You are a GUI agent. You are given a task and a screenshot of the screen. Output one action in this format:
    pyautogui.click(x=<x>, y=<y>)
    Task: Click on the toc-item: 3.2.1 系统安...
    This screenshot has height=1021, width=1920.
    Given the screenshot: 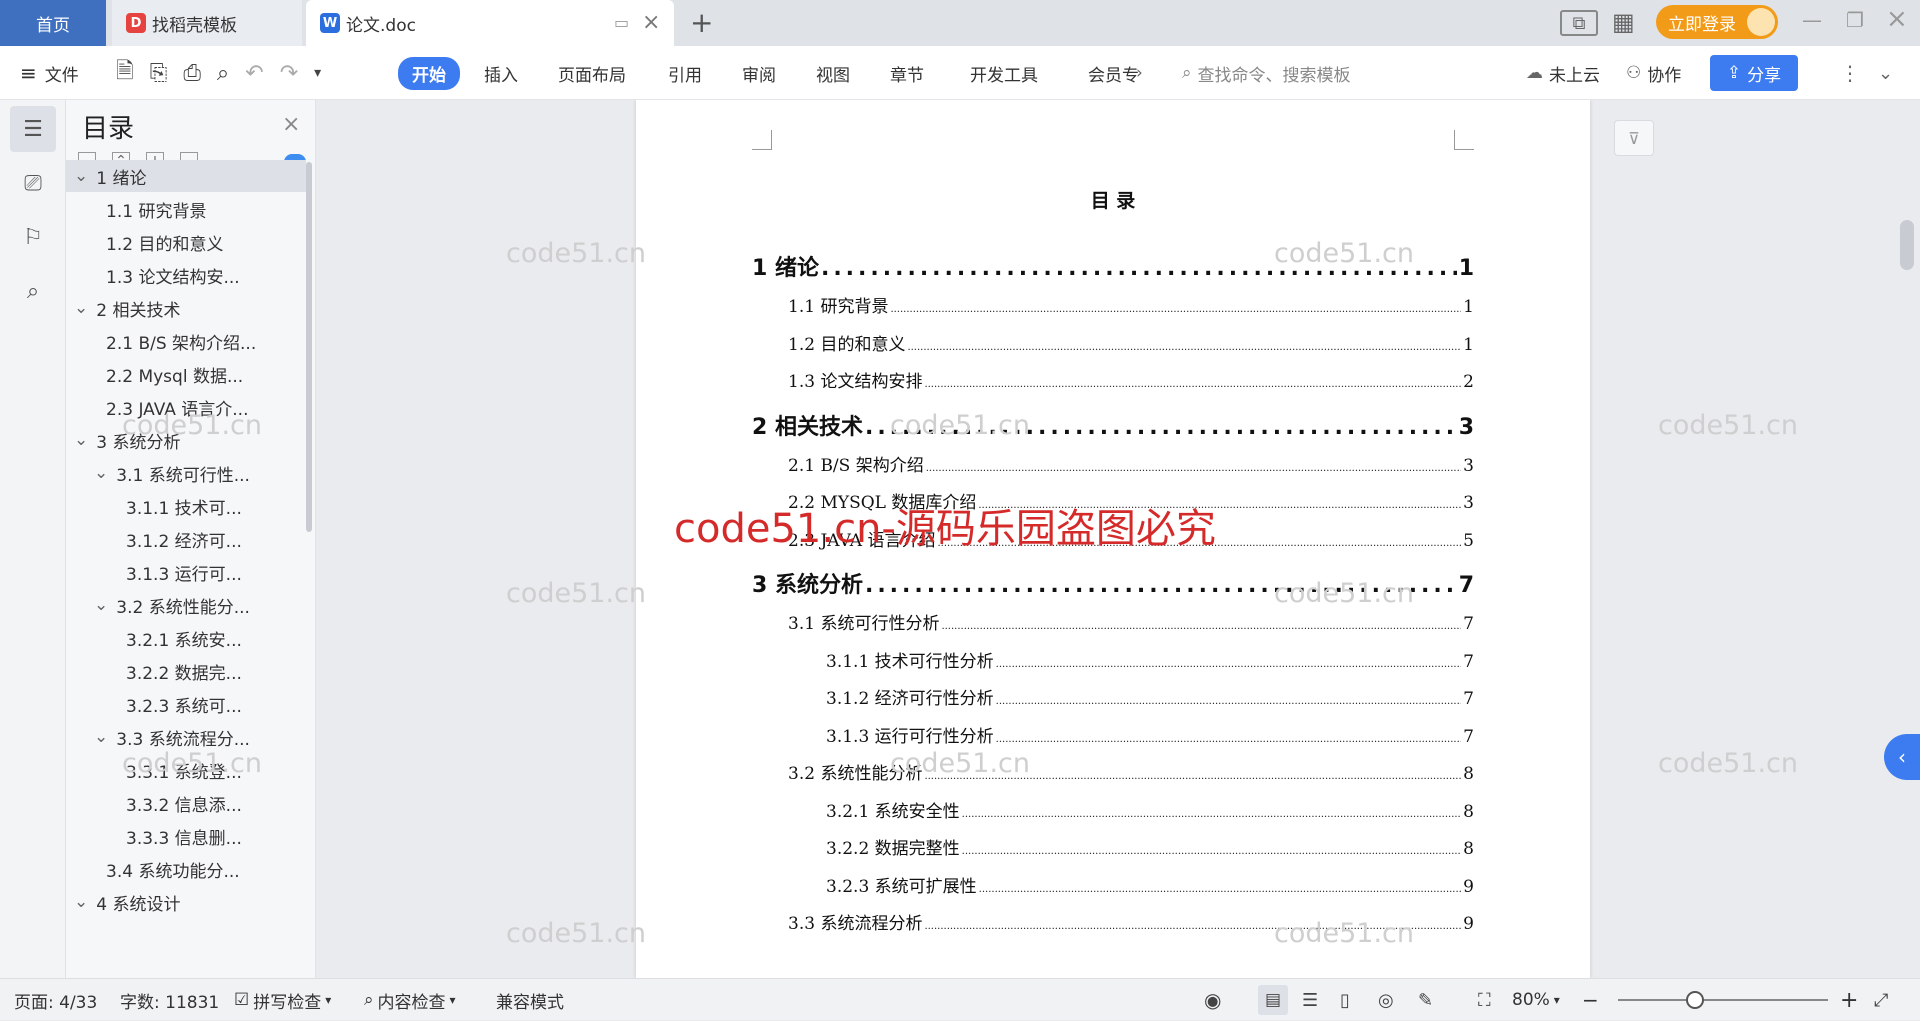 What is the action you would take?
    pyautogui.click(x=221, y=638)
    